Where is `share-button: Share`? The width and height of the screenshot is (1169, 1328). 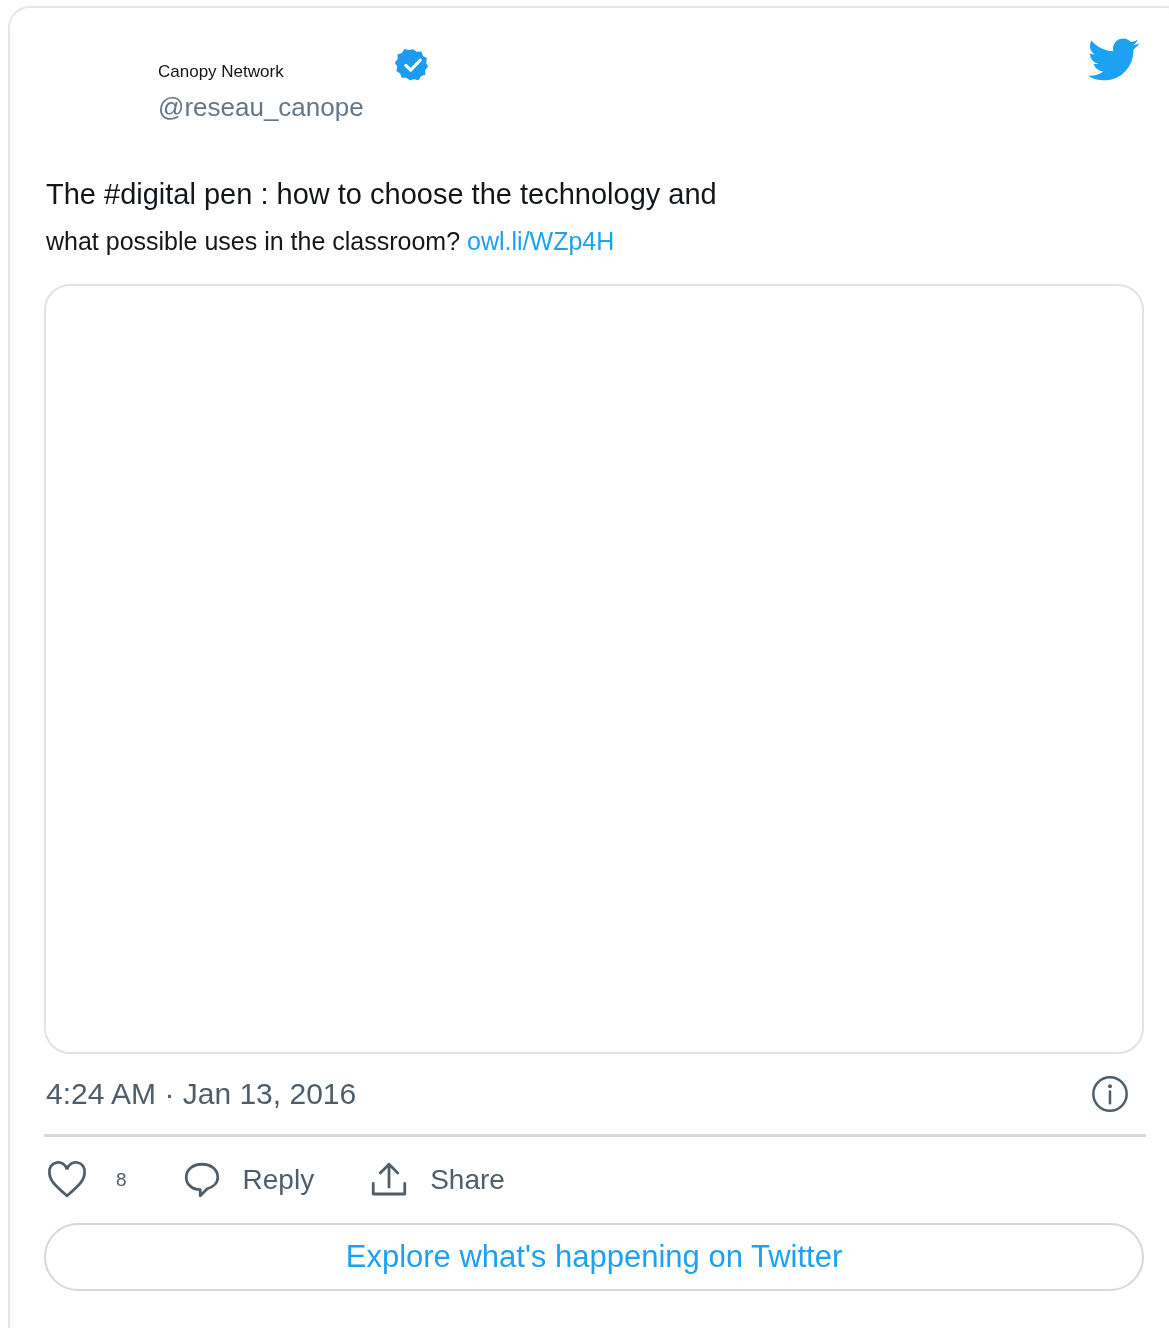
share-button: Share is located at coordinates (436, 1180).